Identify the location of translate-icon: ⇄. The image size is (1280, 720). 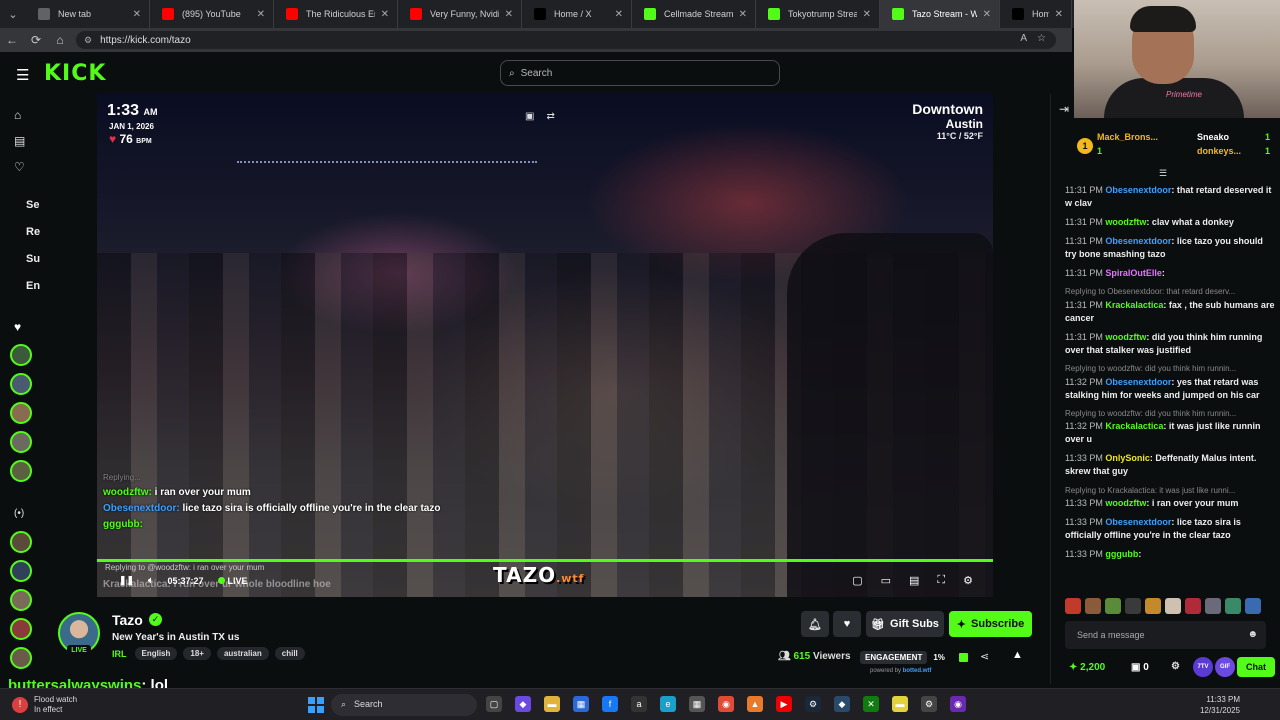
(550, 116).